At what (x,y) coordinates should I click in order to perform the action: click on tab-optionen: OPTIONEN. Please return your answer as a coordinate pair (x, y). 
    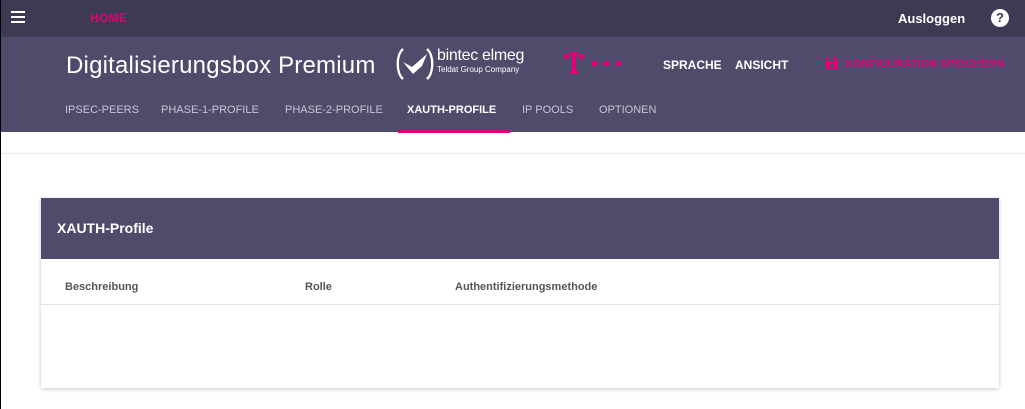
    Looking at the image, I should click on (627, 110).